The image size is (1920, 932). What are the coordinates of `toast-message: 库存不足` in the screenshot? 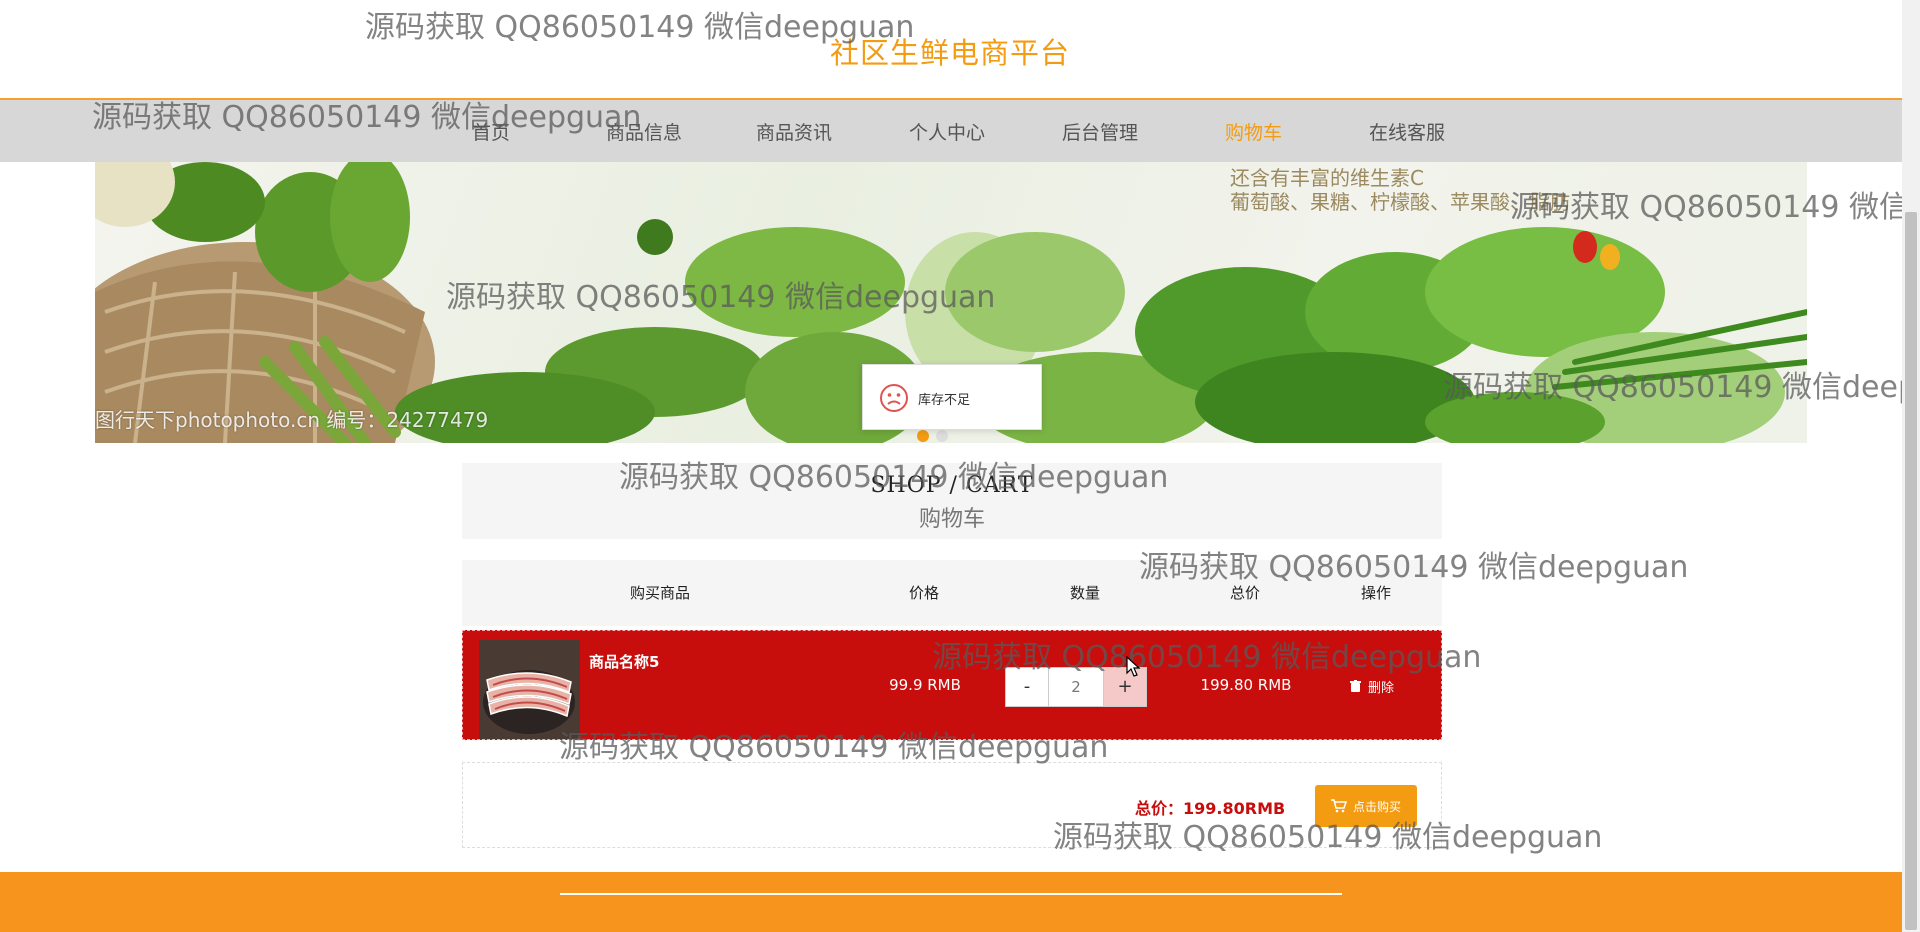 It's located at (952, 397).